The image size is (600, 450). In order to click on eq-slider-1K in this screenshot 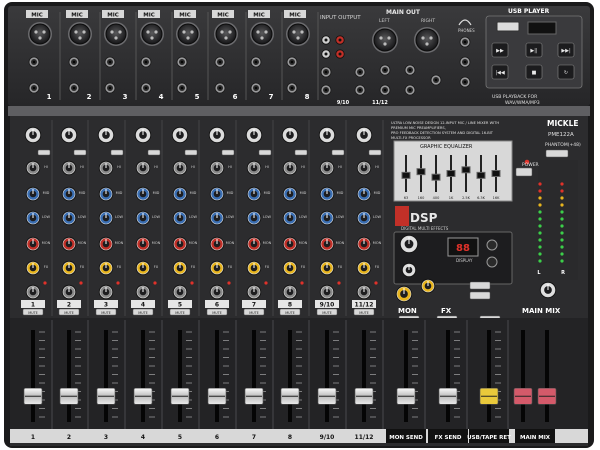, I will do `click(451, 173)`.